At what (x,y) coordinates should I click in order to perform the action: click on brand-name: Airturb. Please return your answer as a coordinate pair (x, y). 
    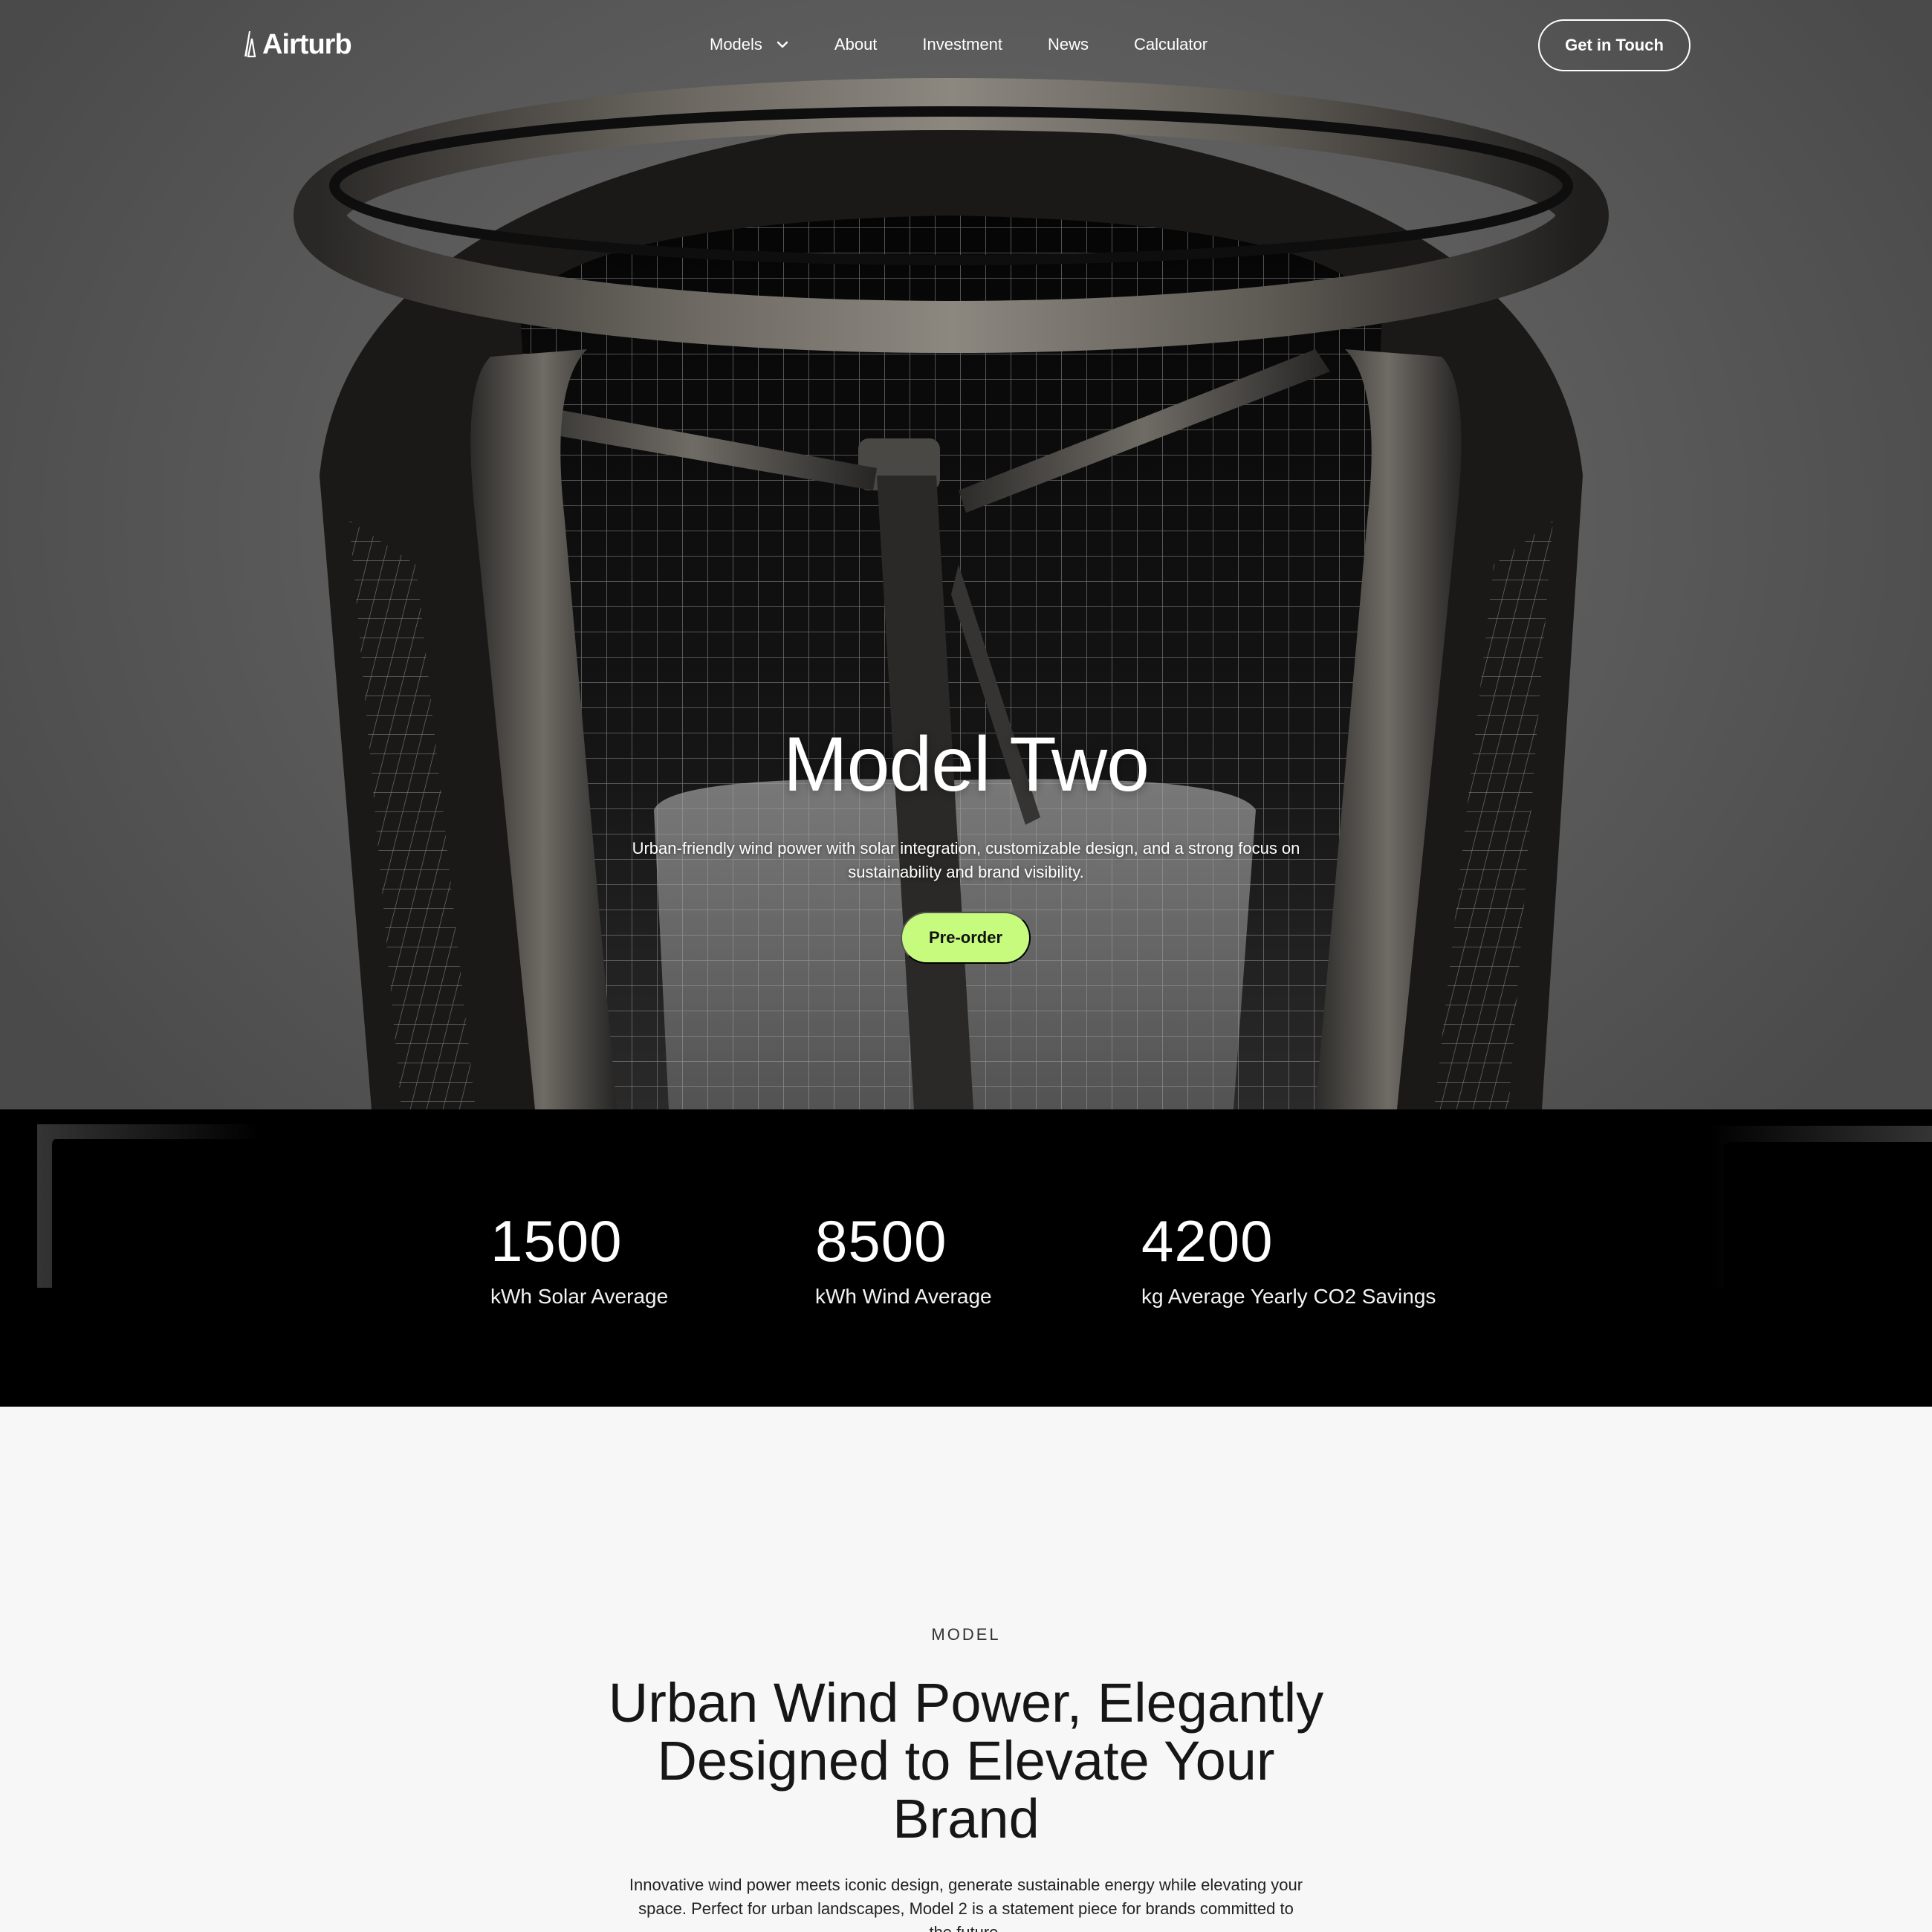
    Looking at the image, I should click on (307, 44).